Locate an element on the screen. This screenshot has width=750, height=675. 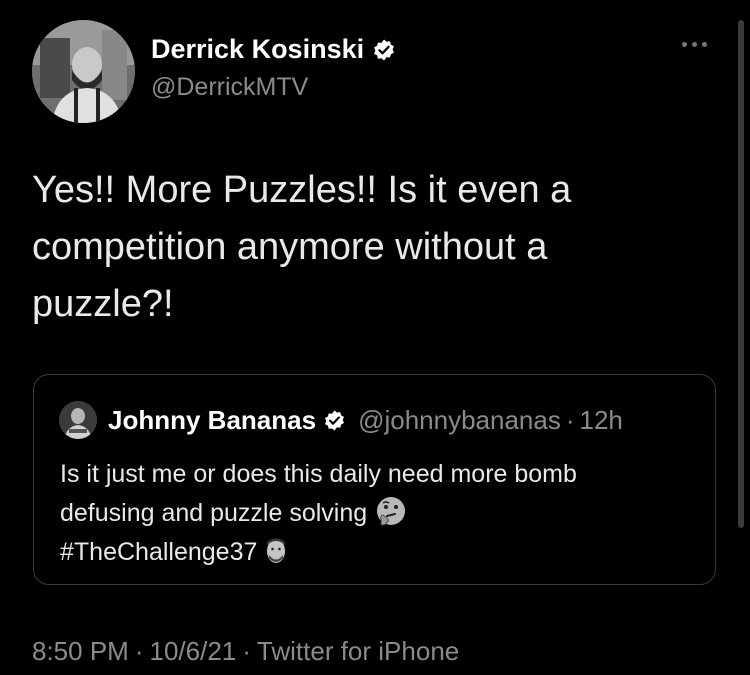
tweet-time: 8:50 PM is located at coordinates (80, 651).